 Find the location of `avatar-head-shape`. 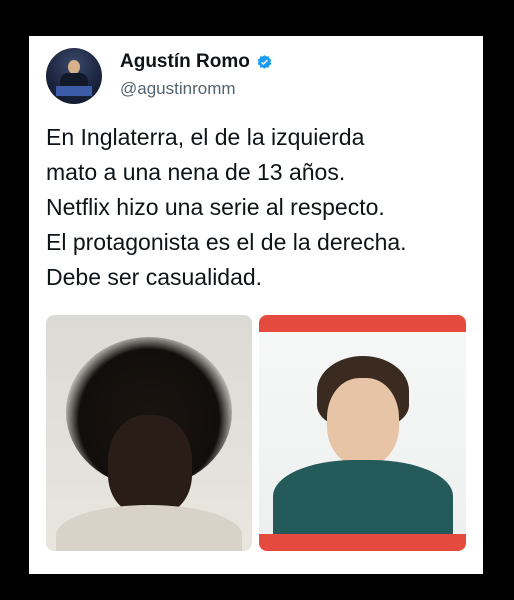

avatar-head-shape is located at coordinates (74, 67).